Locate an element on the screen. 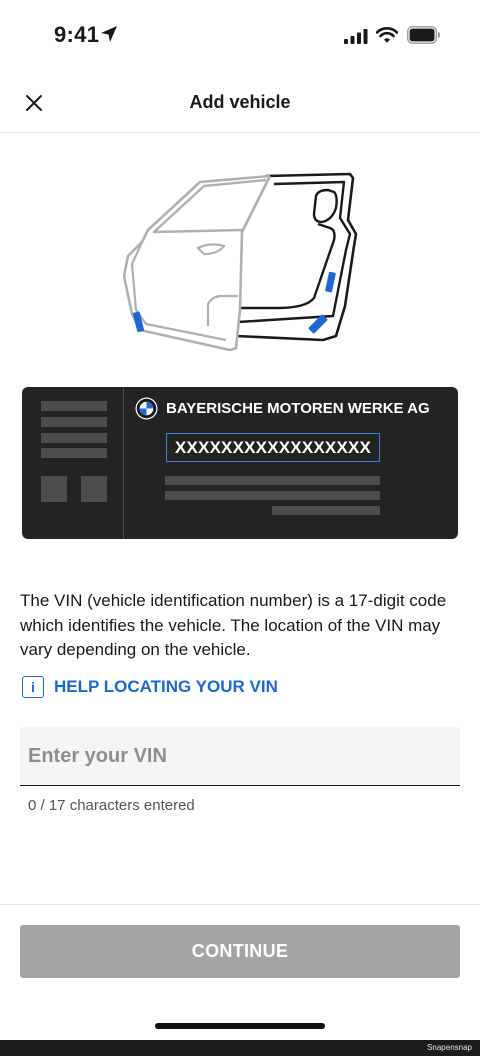 This screenshot has width=480, height=1056. home-indicator is located at coordinates (240, 1026).